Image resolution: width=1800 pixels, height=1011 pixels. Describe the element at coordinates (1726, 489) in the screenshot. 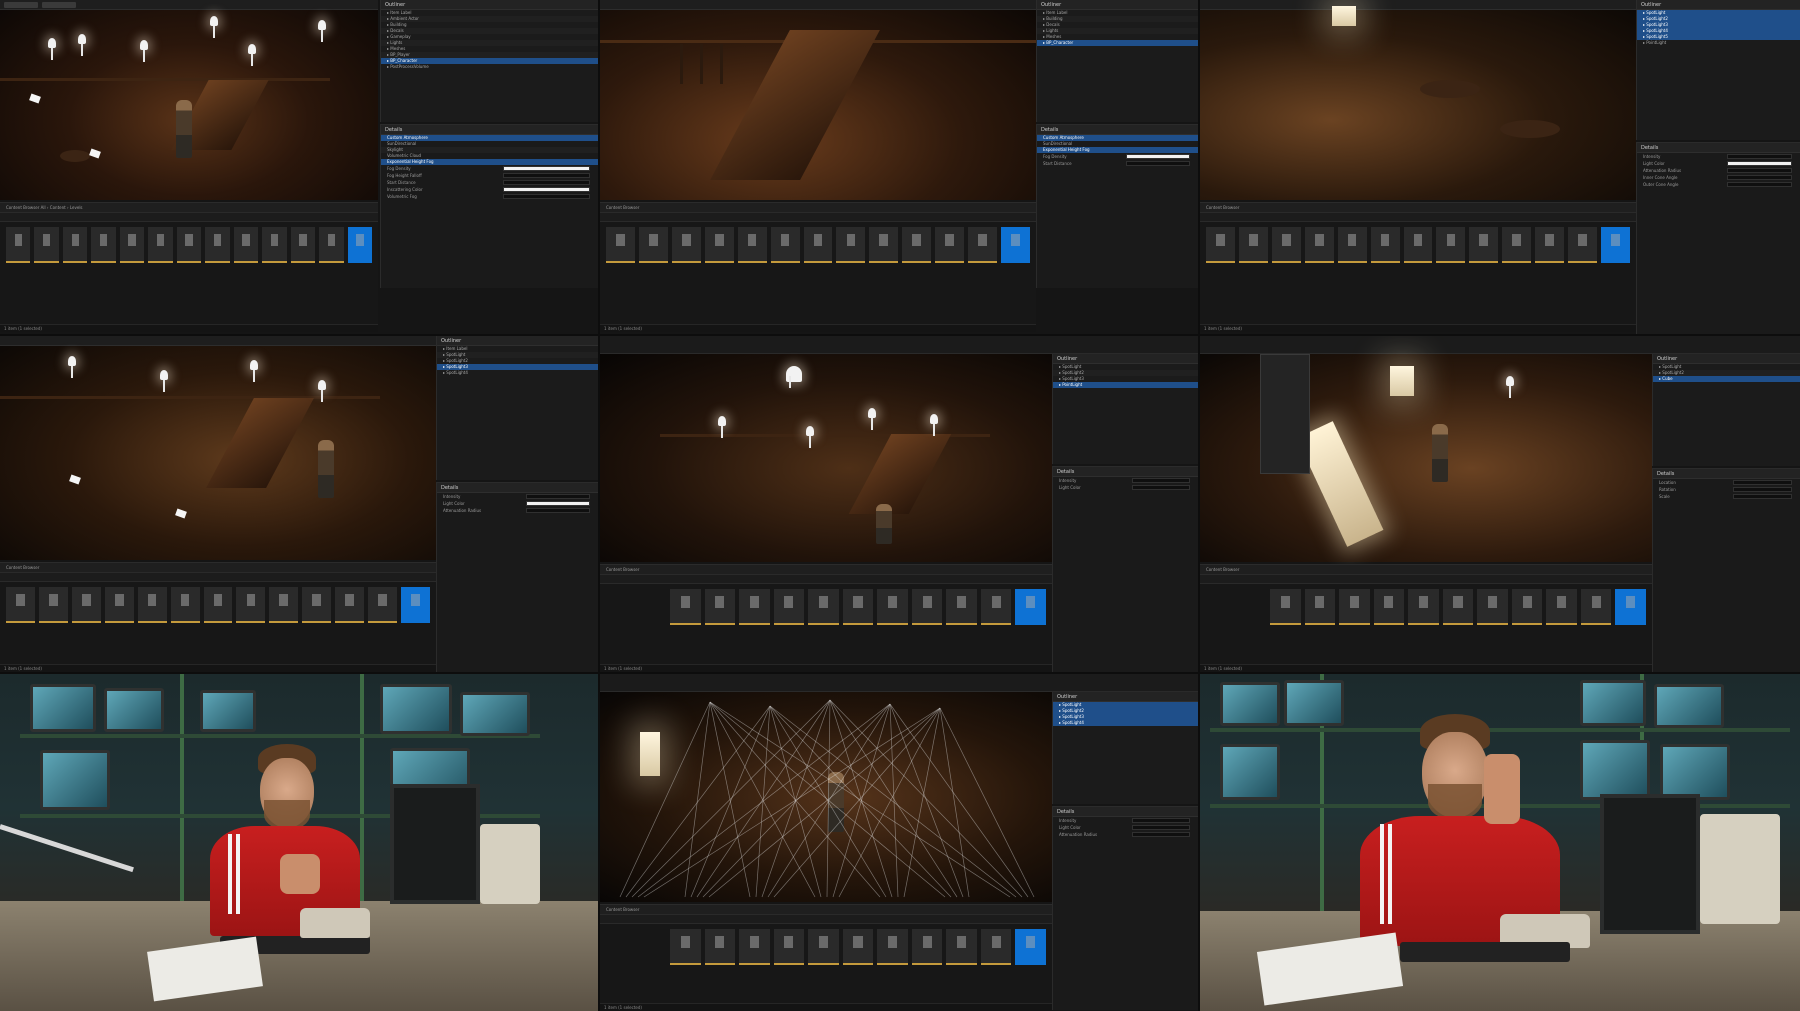

I see `property-row: Rotation` at that location.